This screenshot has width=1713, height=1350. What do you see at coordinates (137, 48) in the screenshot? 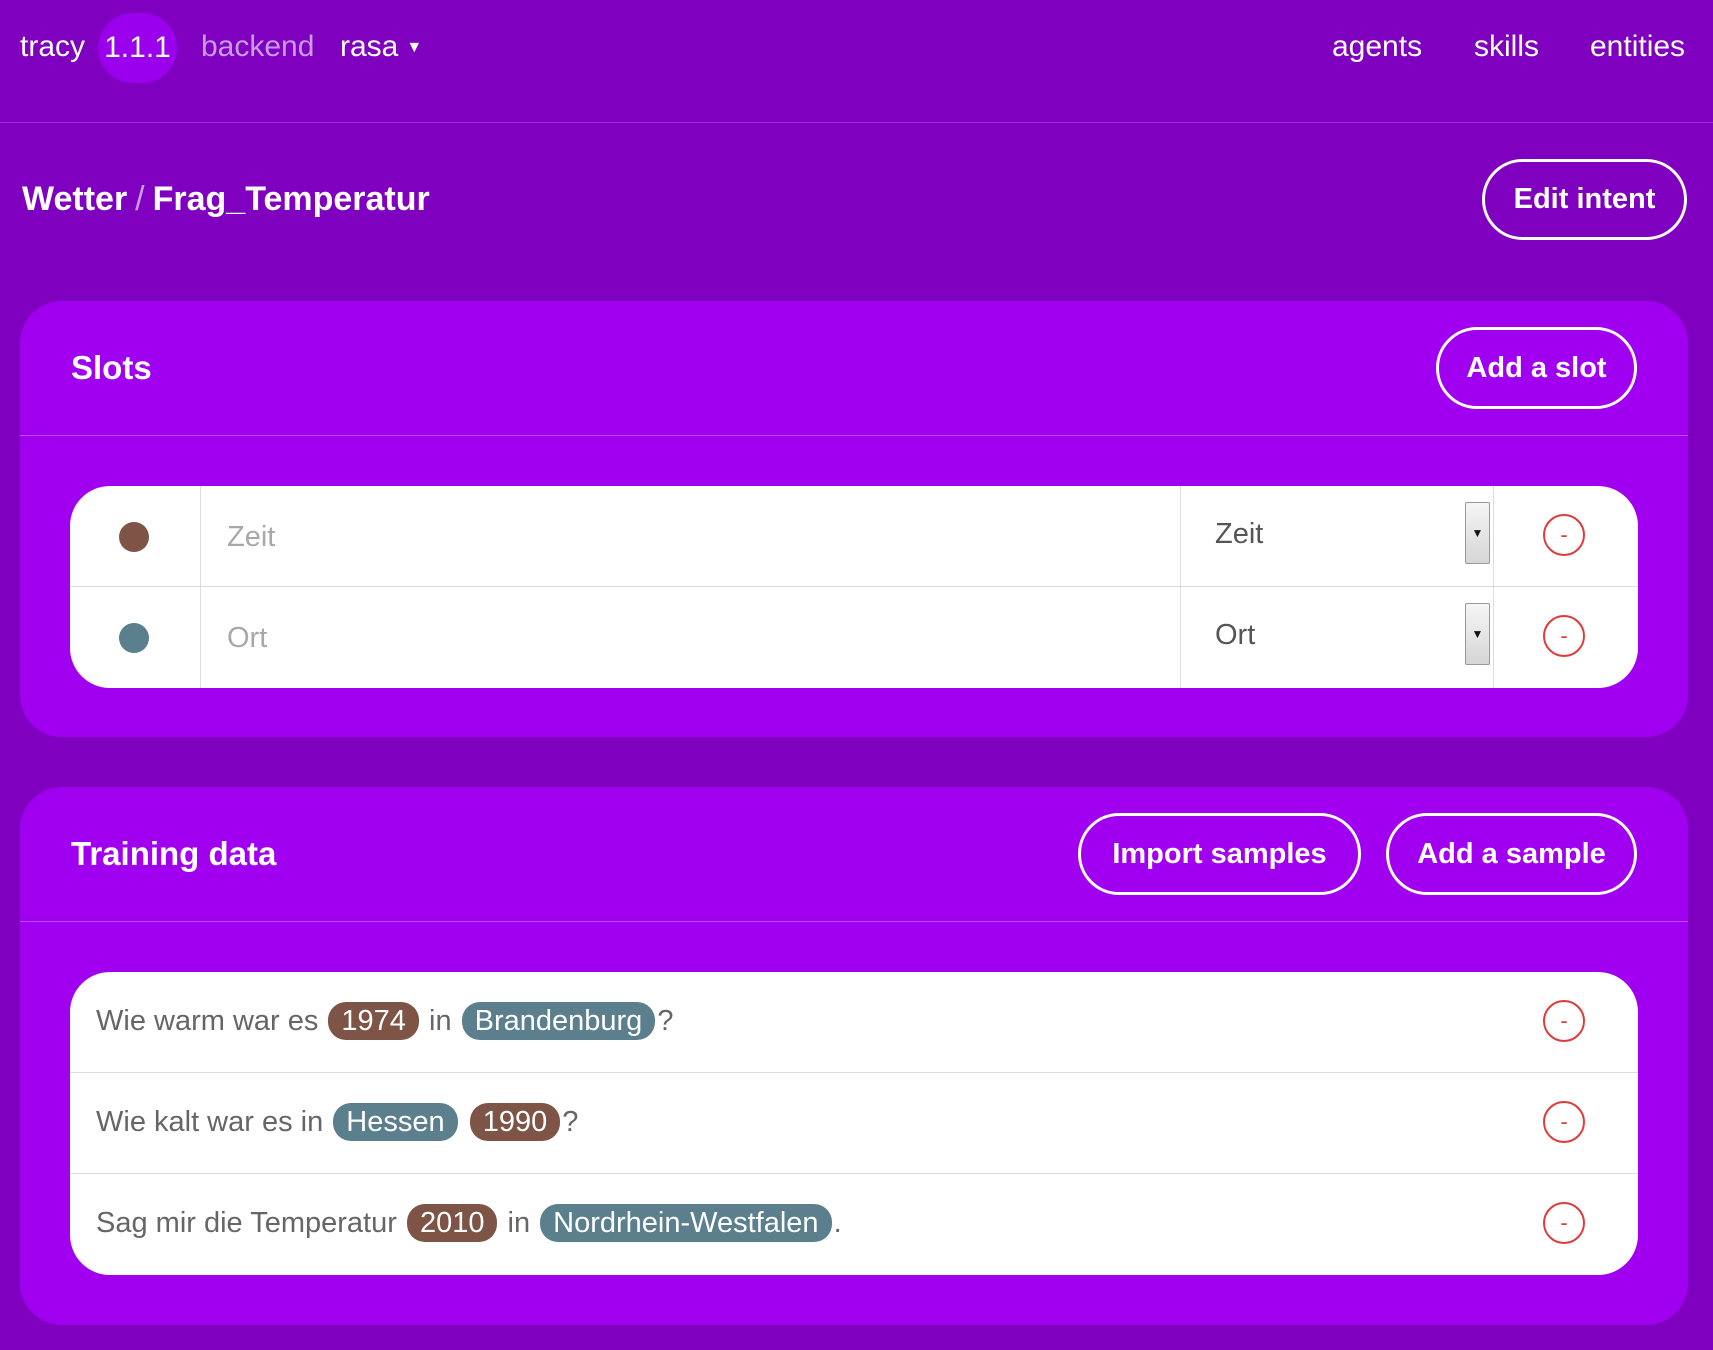
I see `version-badge: 1.1.1` at bounding box center [137, 48].